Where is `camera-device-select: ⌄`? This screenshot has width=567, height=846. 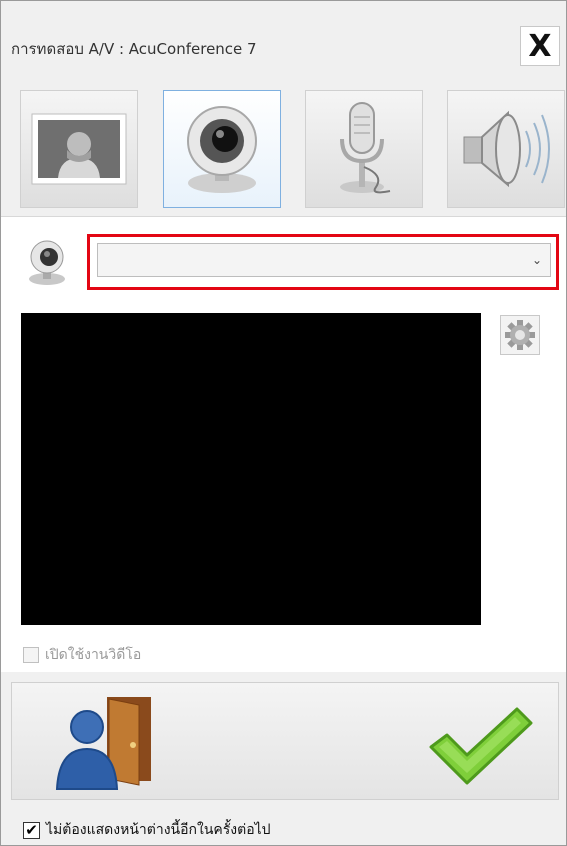
camera-device-select: ⌄ is located at coordinates (324, 260).